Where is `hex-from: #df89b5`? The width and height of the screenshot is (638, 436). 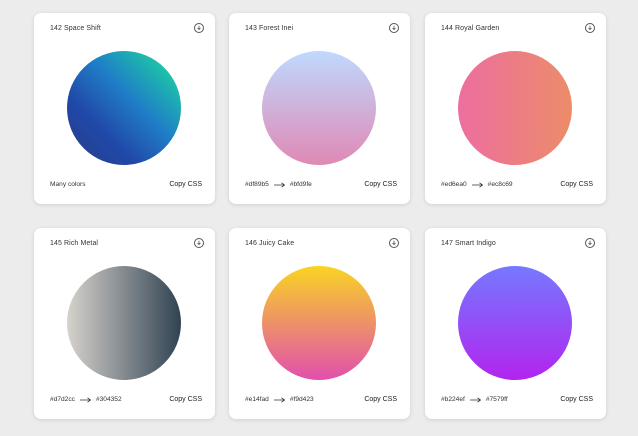
hex-from: #df89b5 is located at coordinates (257, 184).